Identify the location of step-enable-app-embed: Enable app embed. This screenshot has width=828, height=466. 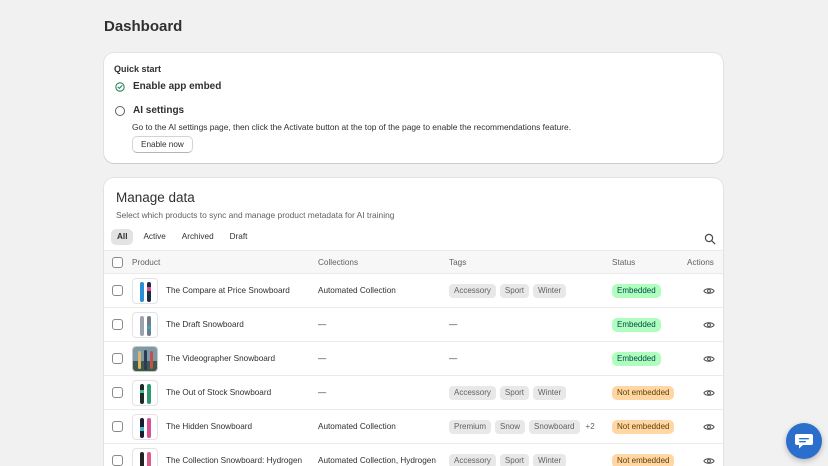
(168, 86).